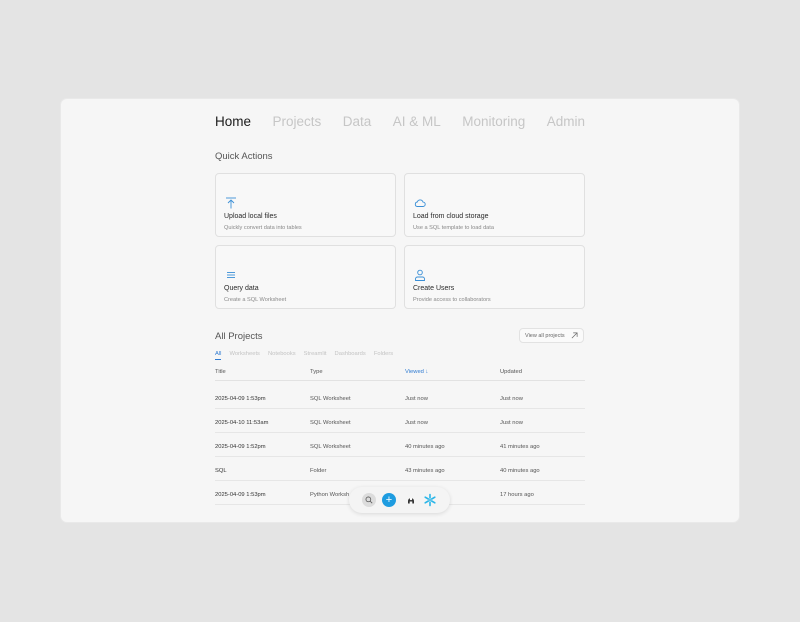  What do you see at coordinates (316, 372) in the screenshot?
I see `column-header-type: Type` at bounding box center [316, 372].